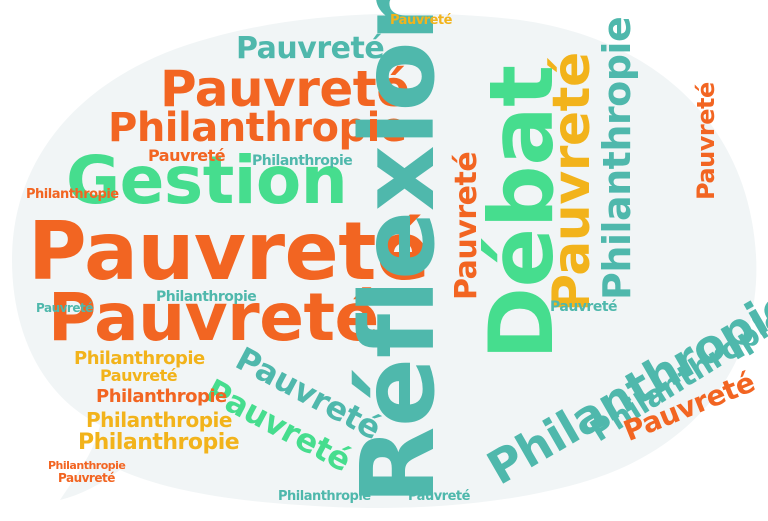 Image resolution: width=768 pixels, height=521 pixels. Describe the element at coordinates (86, 478) in the screenshot. I see `word-pauvrete-small-7: Pauvreté` at that location.